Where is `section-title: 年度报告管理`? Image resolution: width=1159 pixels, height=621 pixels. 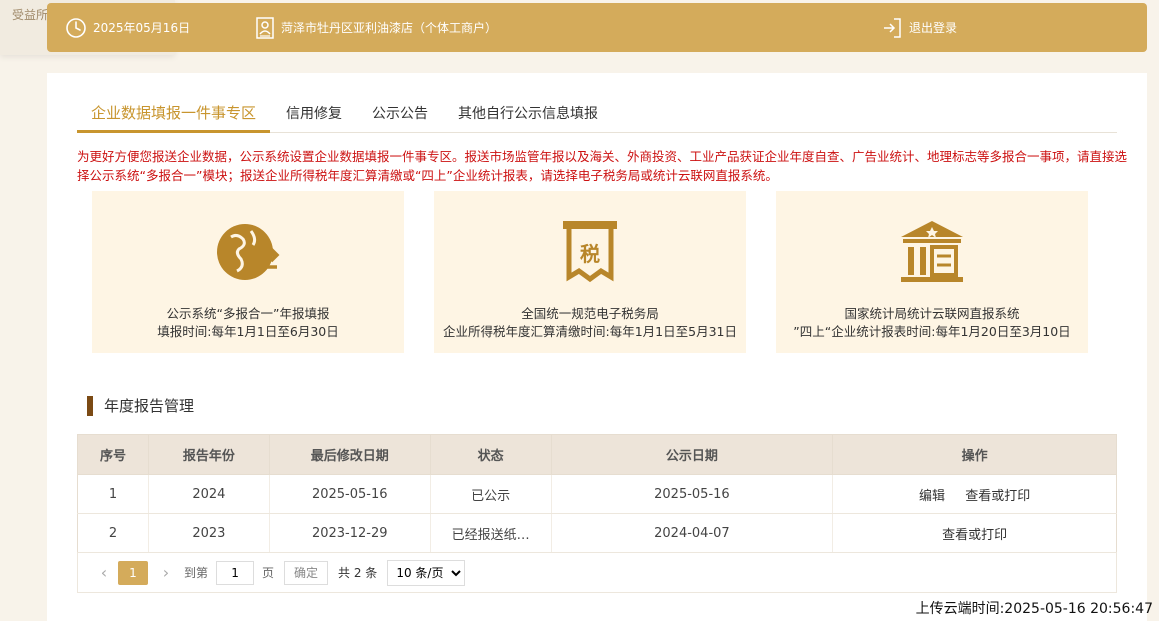
section-title: 年度报告管理 is located at coordinates (140, 405).